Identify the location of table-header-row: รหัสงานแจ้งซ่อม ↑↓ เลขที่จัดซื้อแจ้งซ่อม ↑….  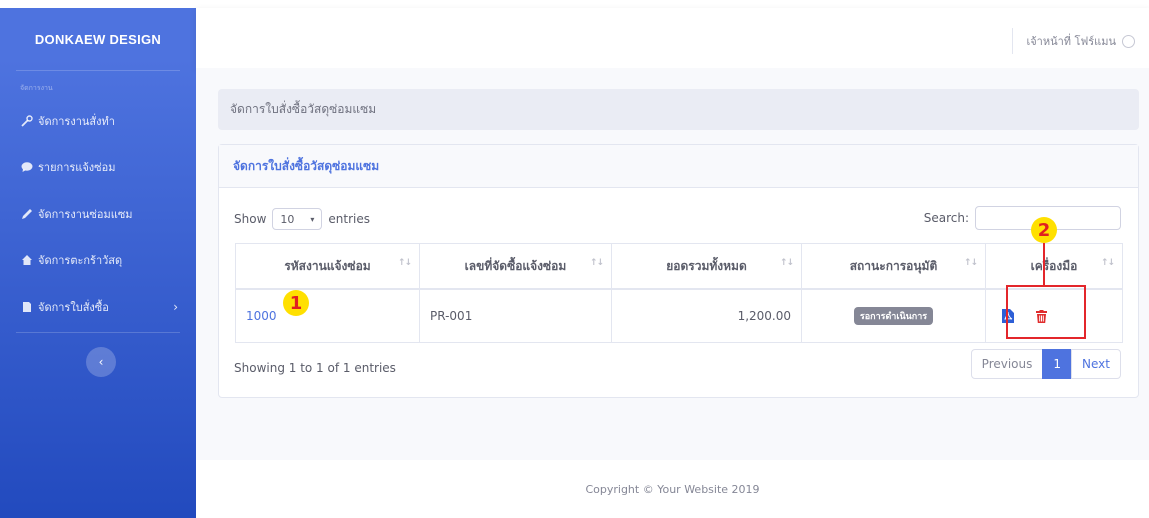
(679, 266).